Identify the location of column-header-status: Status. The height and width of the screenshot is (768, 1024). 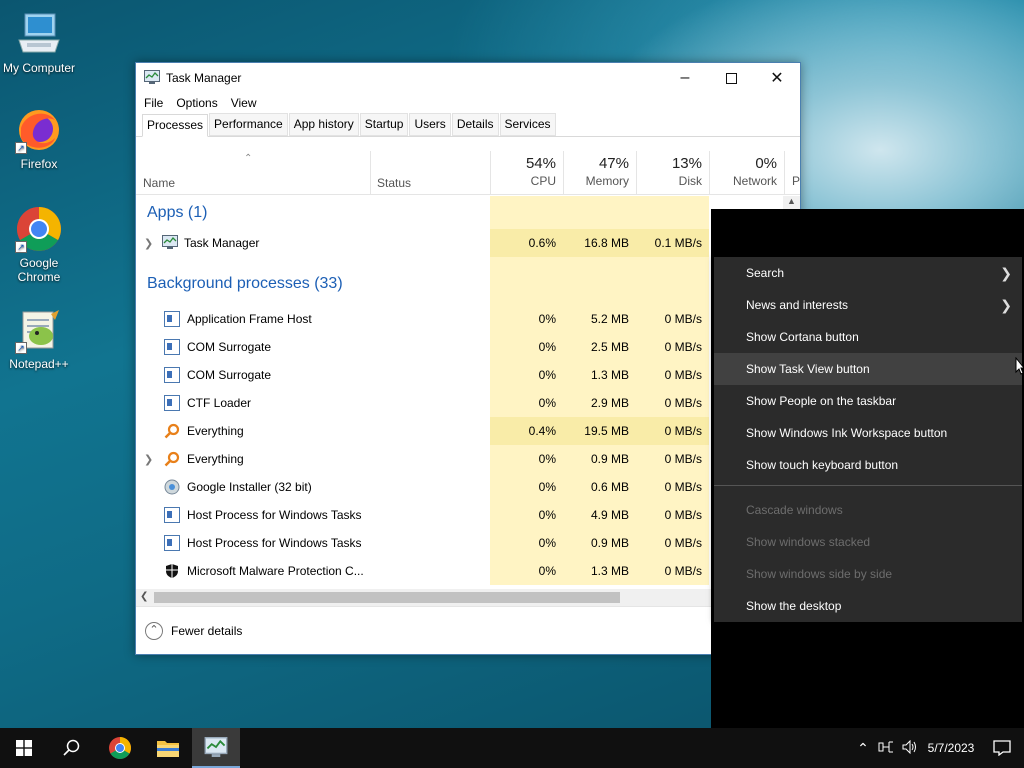
(430, 173).